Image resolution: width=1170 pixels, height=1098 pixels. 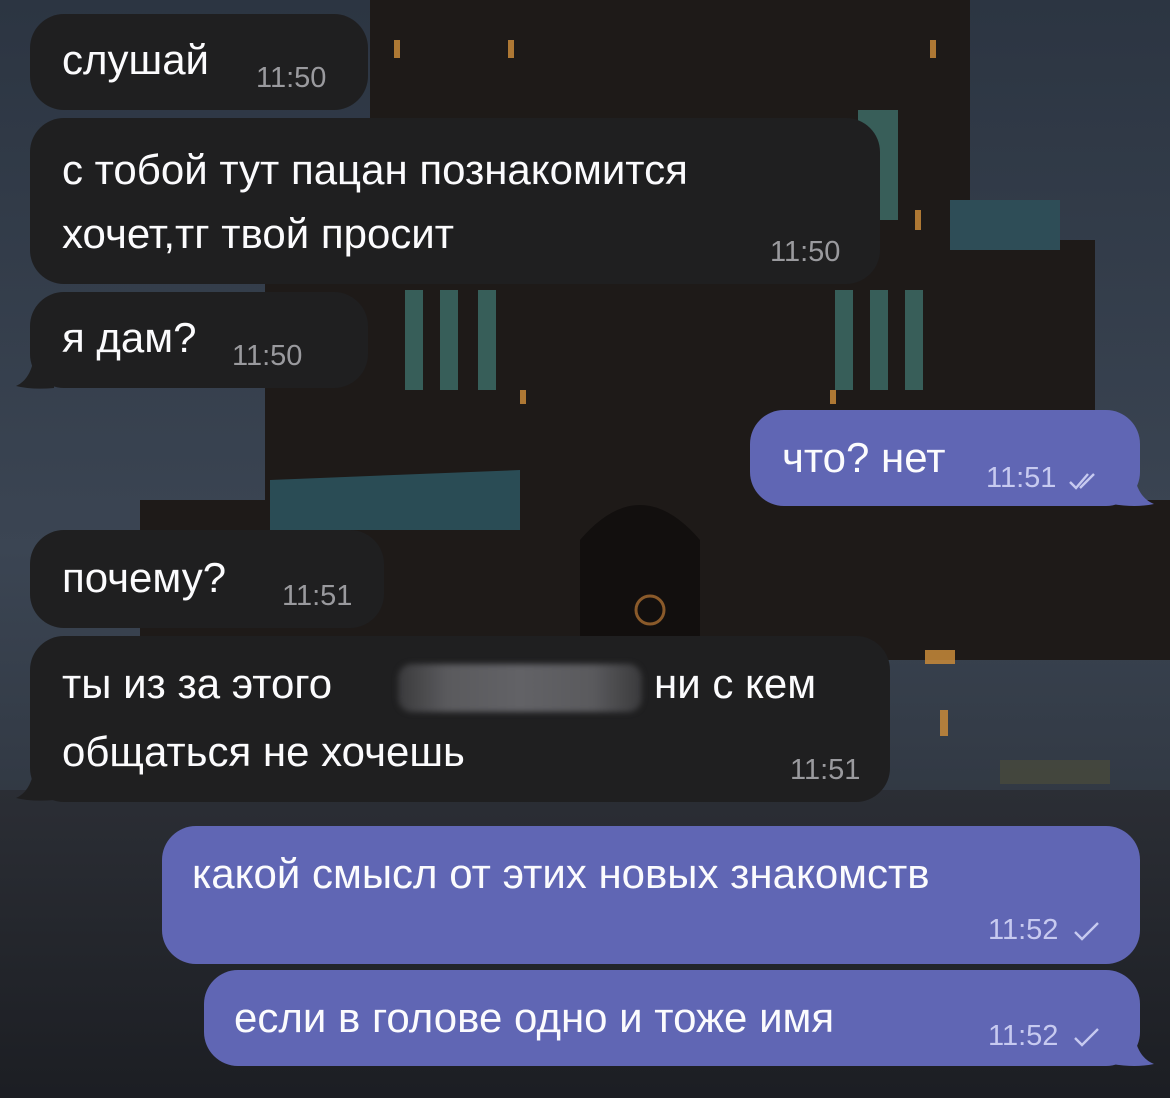 I want to click on message-text: почему?, so click(x=144, y=577).